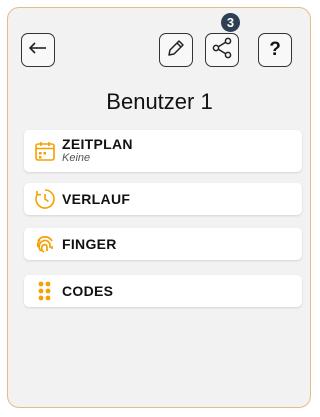 This screenshot has height=417, width=320. I want to click on calendar-icon, so click(45, 151).